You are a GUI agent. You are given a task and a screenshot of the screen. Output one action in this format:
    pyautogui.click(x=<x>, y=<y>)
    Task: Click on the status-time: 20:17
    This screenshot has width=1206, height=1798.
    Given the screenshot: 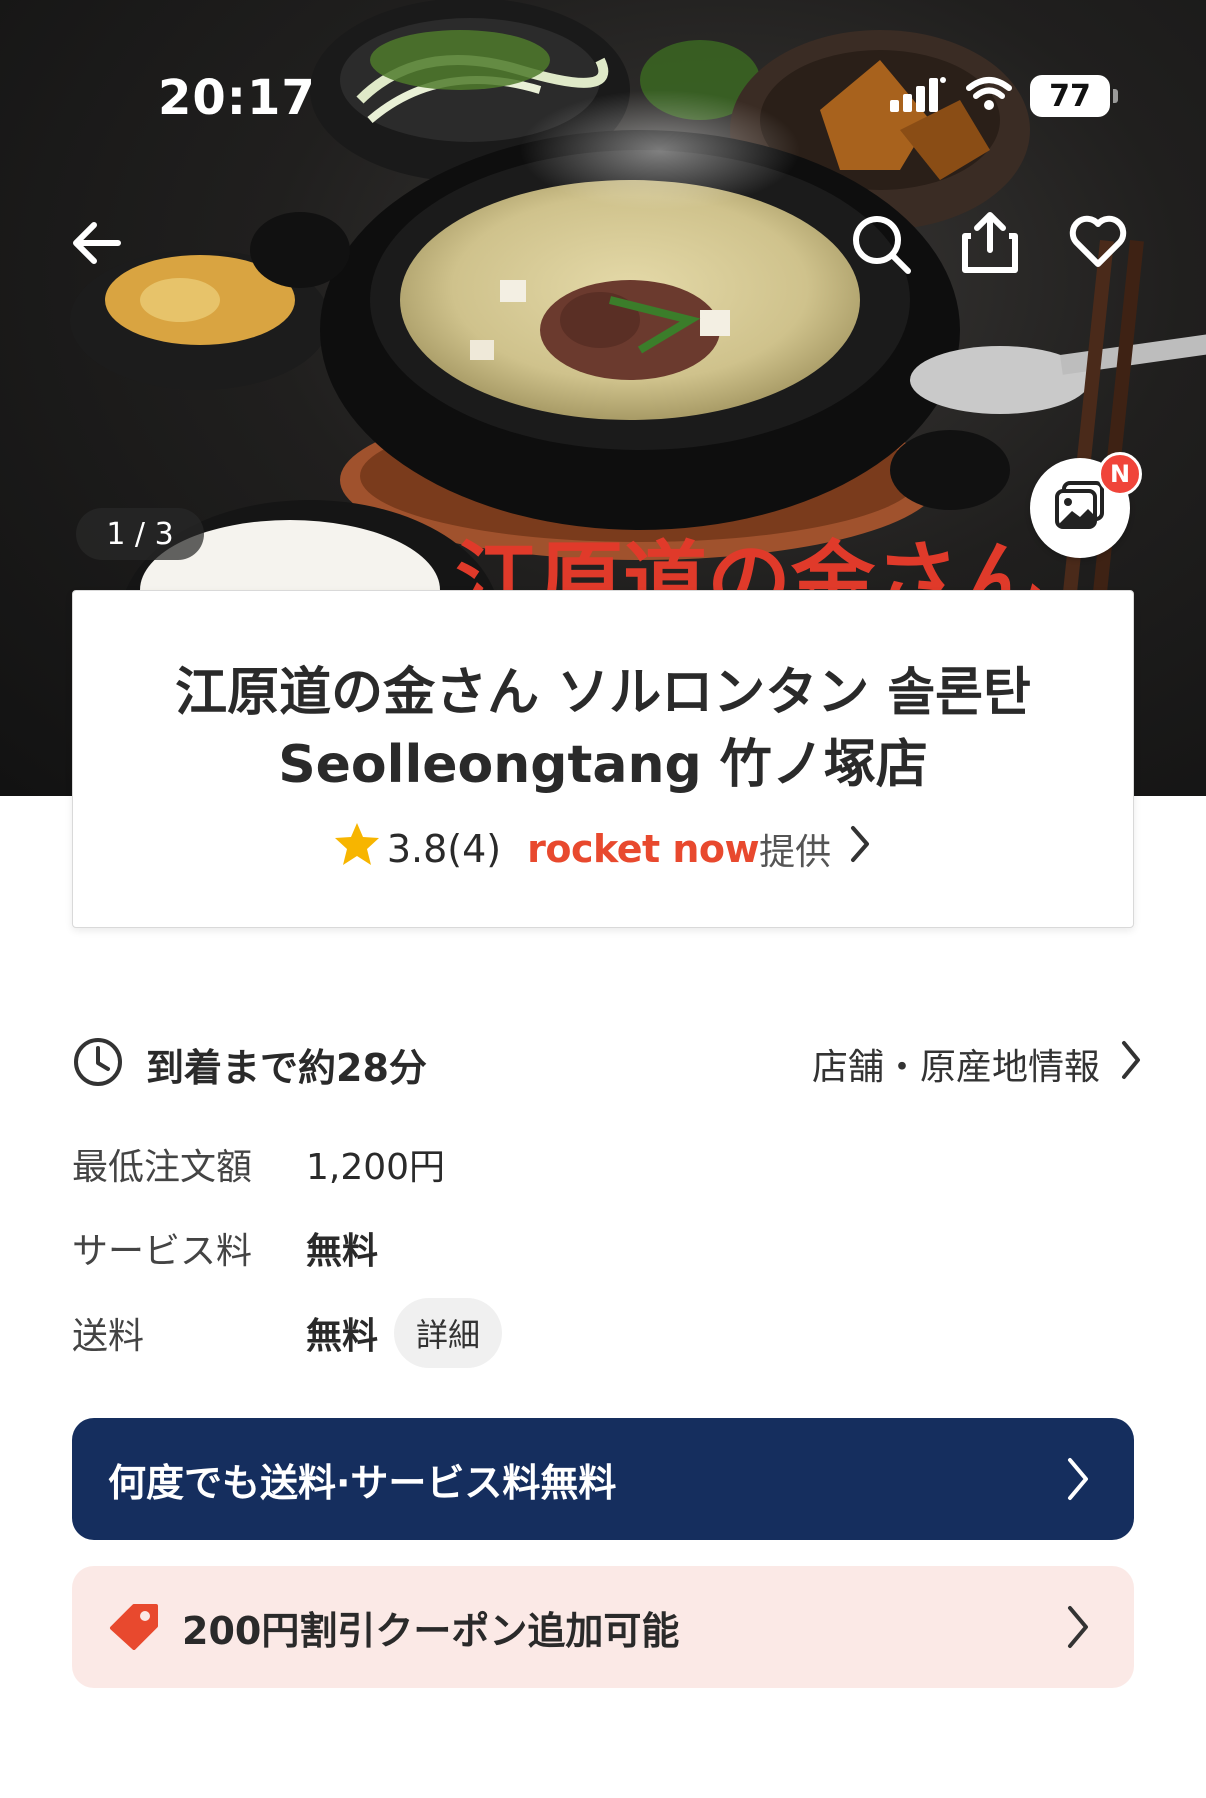 What is the action you would take?
    pyautogui.click(x=237, y=98)
    